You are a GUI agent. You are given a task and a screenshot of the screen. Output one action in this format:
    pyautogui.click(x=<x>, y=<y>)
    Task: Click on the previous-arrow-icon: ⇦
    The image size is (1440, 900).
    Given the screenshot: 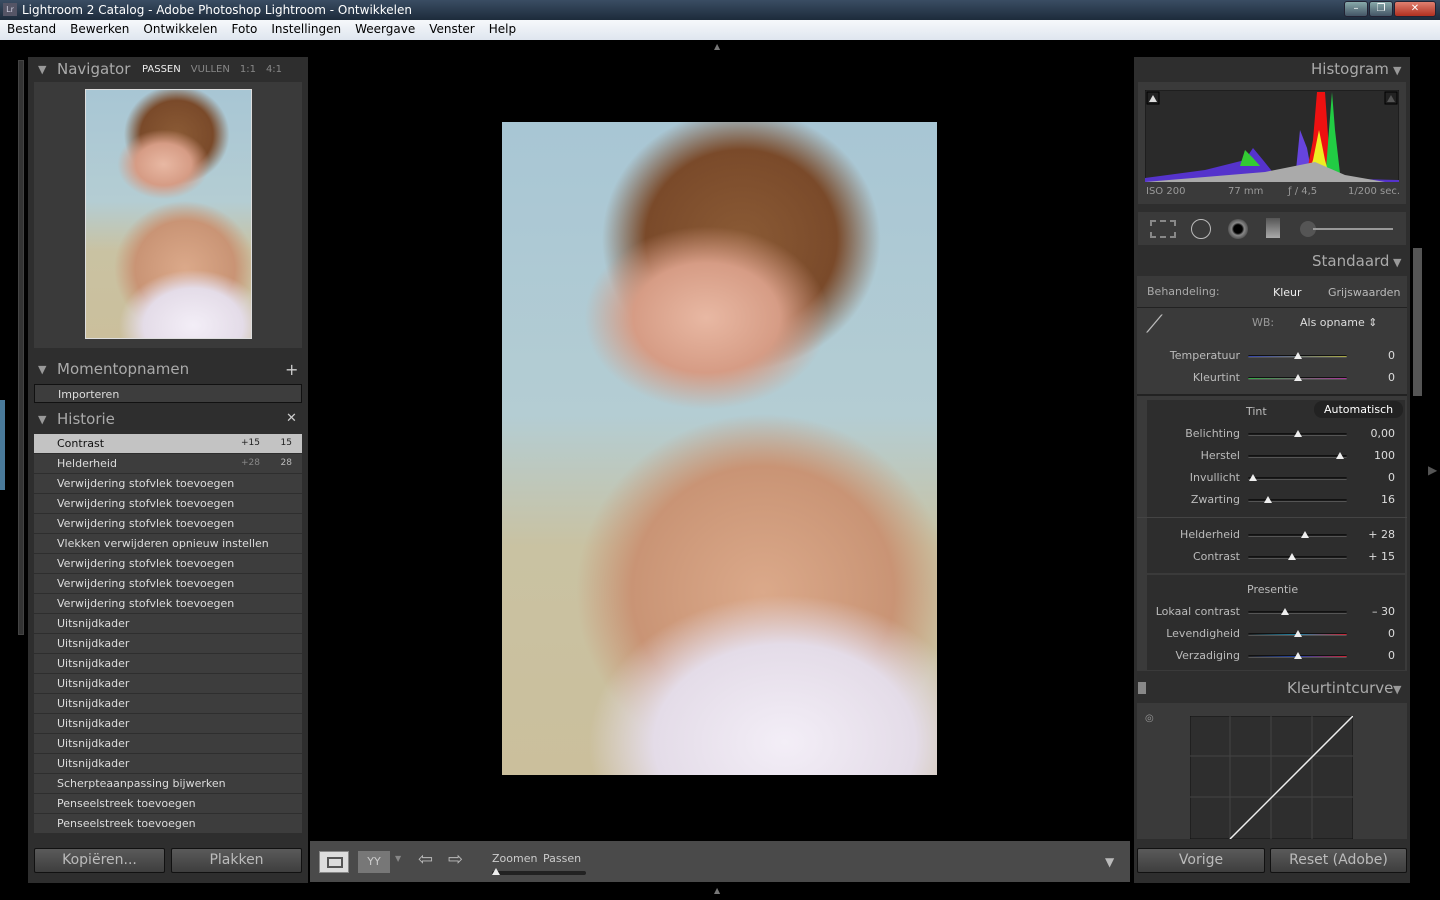 What is the action you would take?
    pyautogui.click(x=425, y=859)
    